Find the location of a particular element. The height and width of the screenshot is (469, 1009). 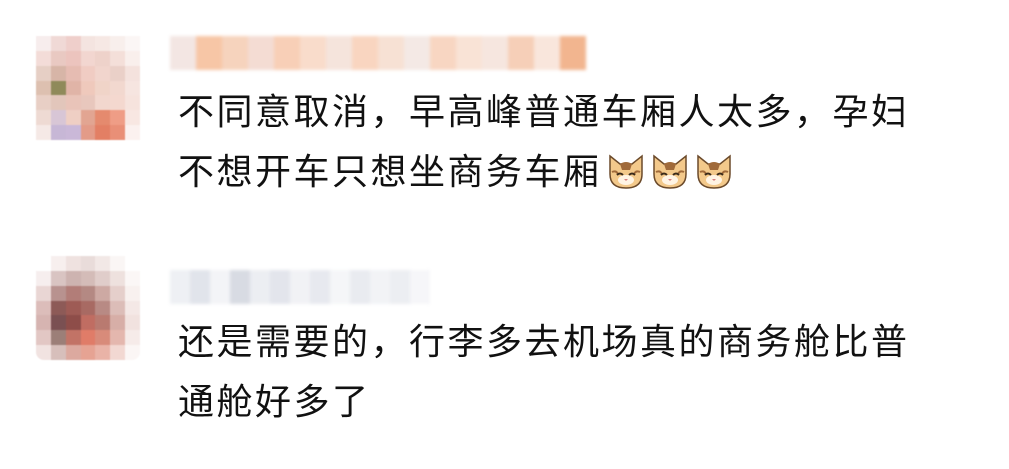

emoji-group is located at coordinates (670, 171).